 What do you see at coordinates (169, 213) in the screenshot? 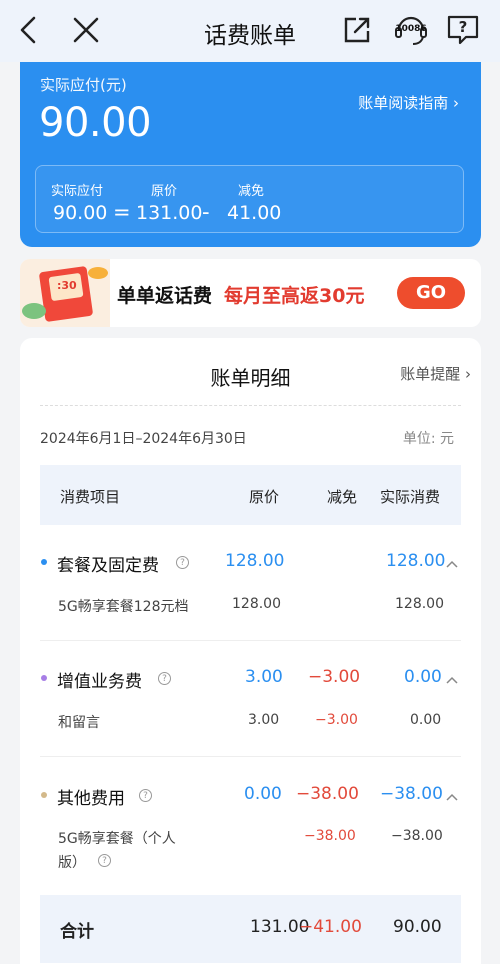
I see `breakdown-original-value: 131.00` at bounding box center [169, 213].